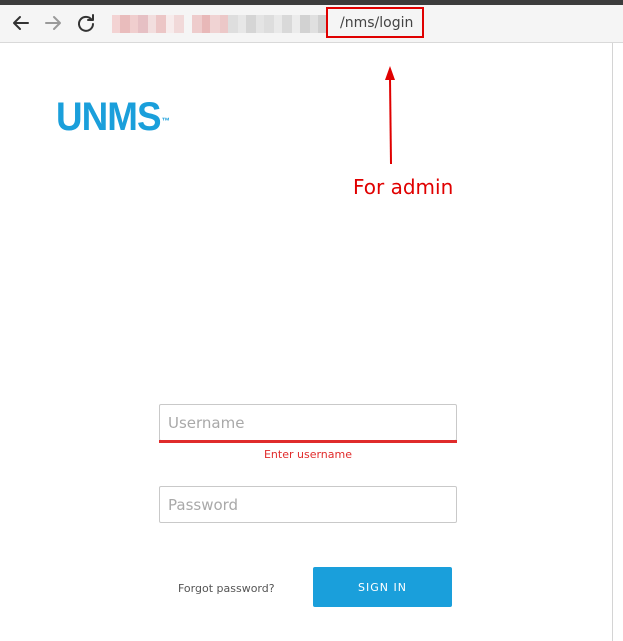 The width and height of the screenshot is (623, 641). I want to click on username-input, so click(308, 422).